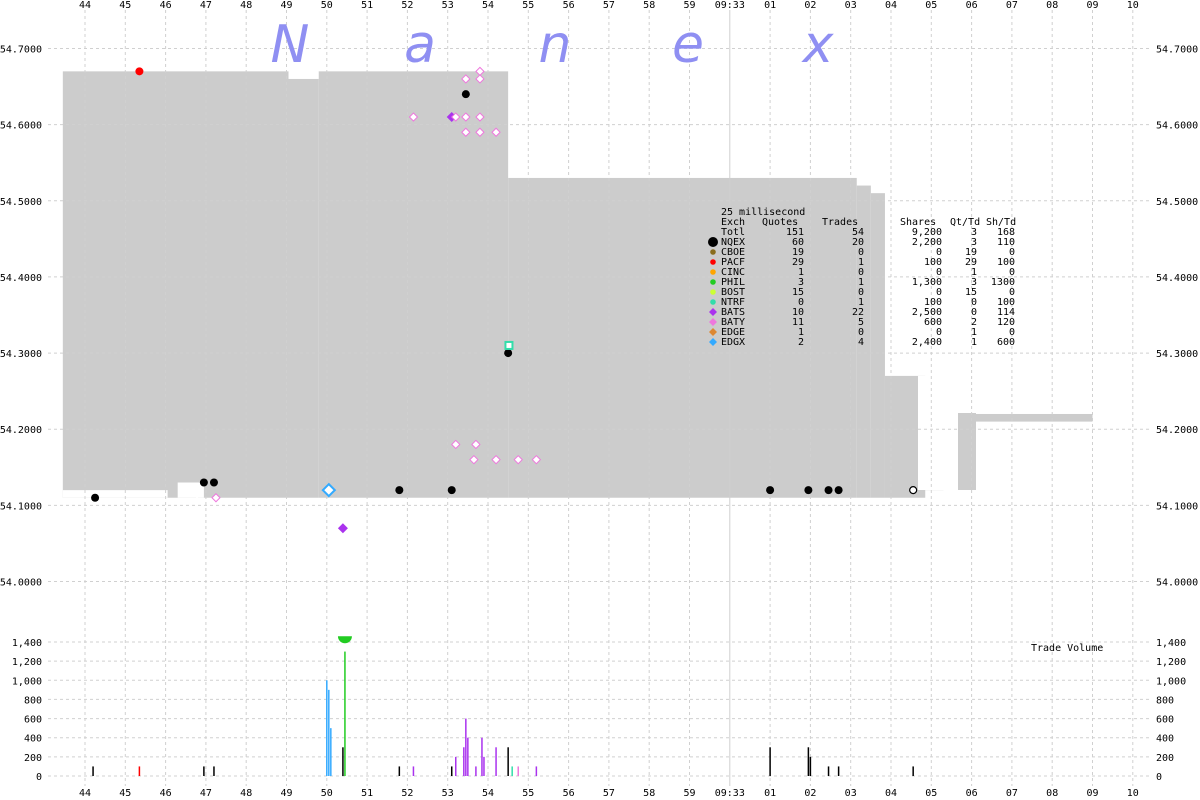 The width and height of the screenshot is (1200, 800). What do you see at coordinates (246, 793) in the screenshot?
I see `x-tick-label-bottom: 48` at bounding box center [246, 793].